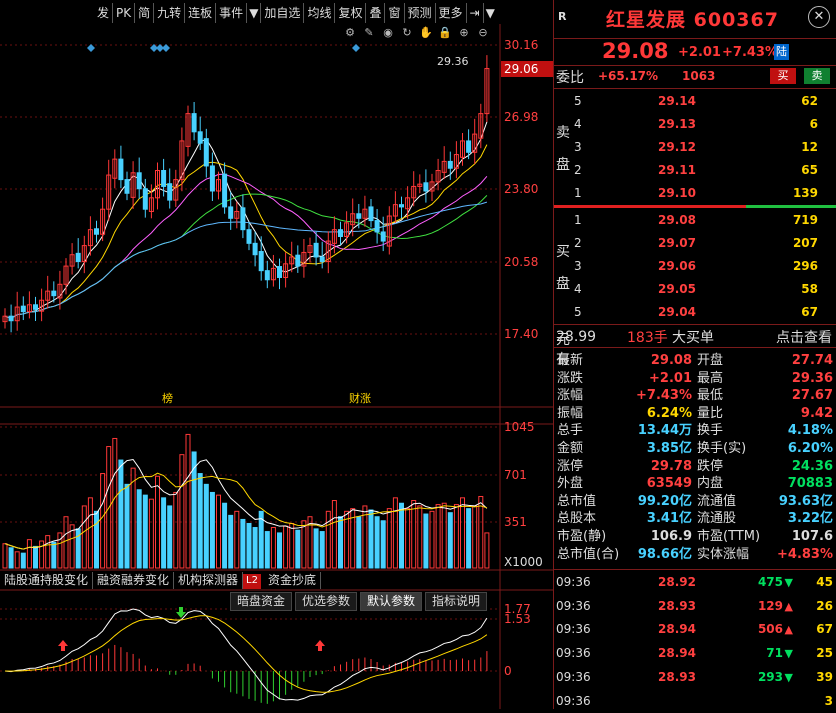 The image size is (836, 713). Describe the element at coordinates (770, 676) in the screenshot. I see `tick-volume: 293` at that location.